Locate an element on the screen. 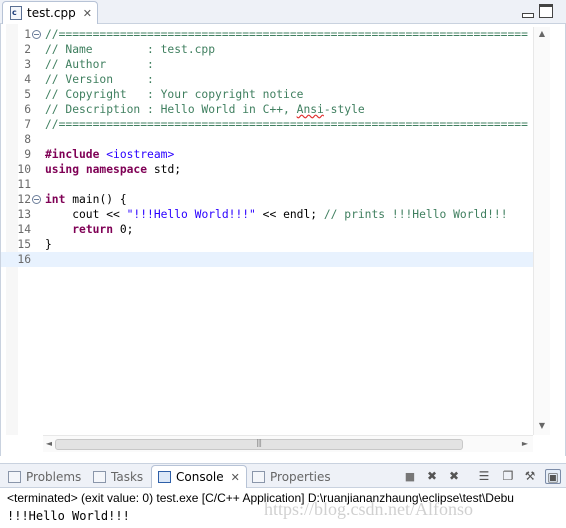  editor-tab-test-cpp: c test.cpp ✕ is located at coordinates (50, 12).